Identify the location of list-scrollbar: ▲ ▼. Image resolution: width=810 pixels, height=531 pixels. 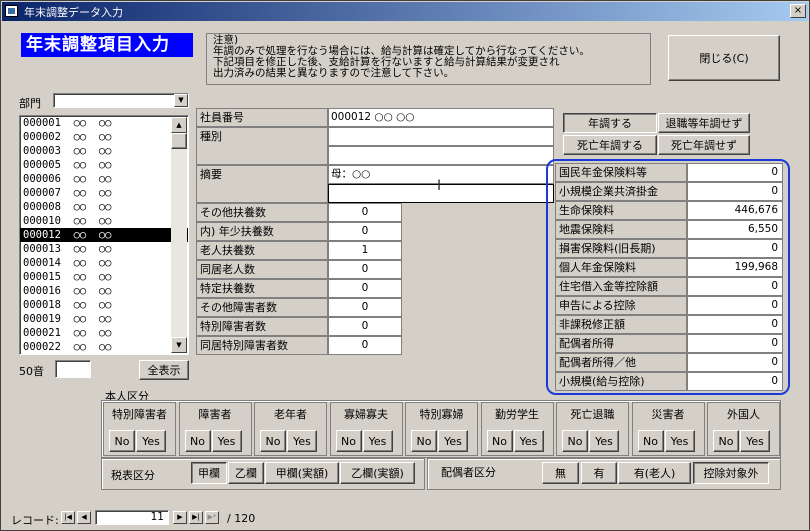
(179, 235).